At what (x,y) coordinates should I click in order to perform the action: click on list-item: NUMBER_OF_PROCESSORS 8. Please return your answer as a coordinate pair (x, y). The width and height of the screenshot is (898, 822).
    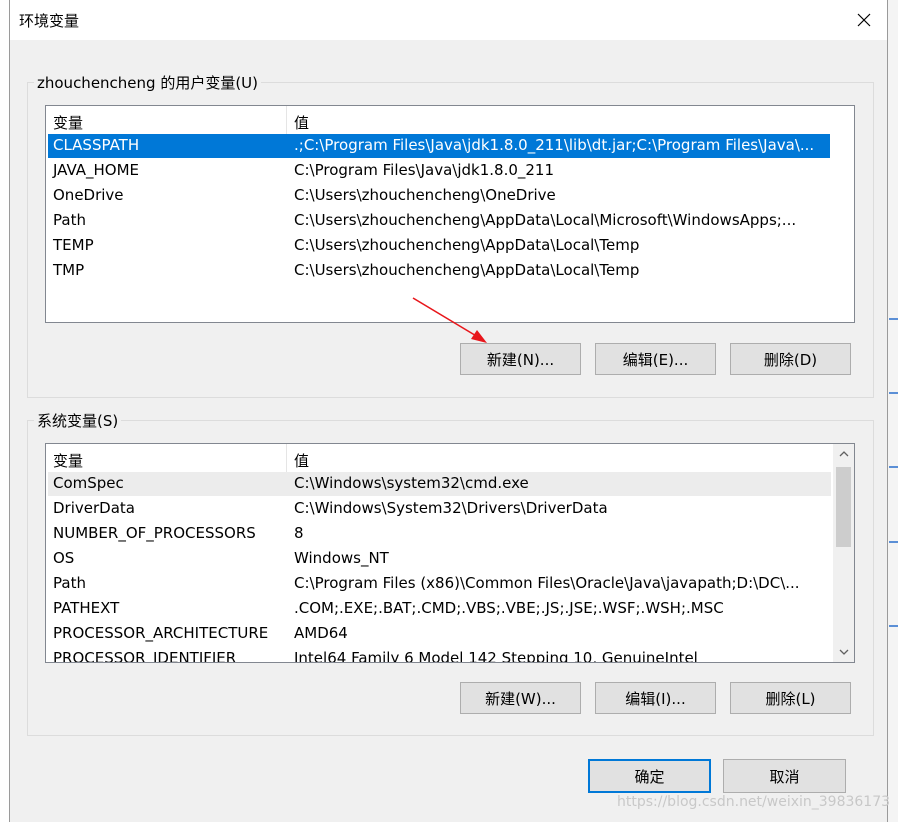
    Looking at the image, I should click on (439, 534).